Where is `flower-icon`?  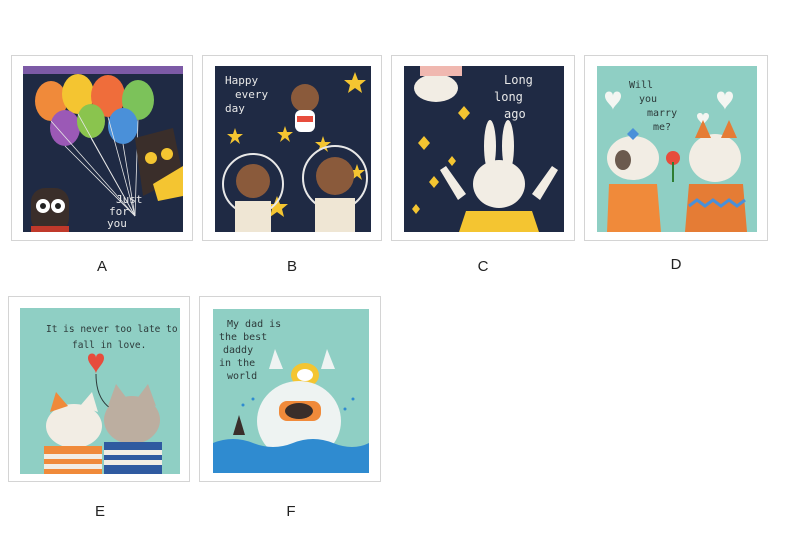 flower-icon is located at coordinates (673, 166).